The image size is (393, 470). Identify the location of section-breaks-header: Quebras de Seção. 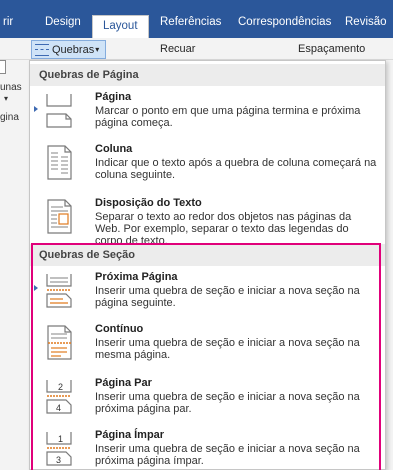
(207, 255).